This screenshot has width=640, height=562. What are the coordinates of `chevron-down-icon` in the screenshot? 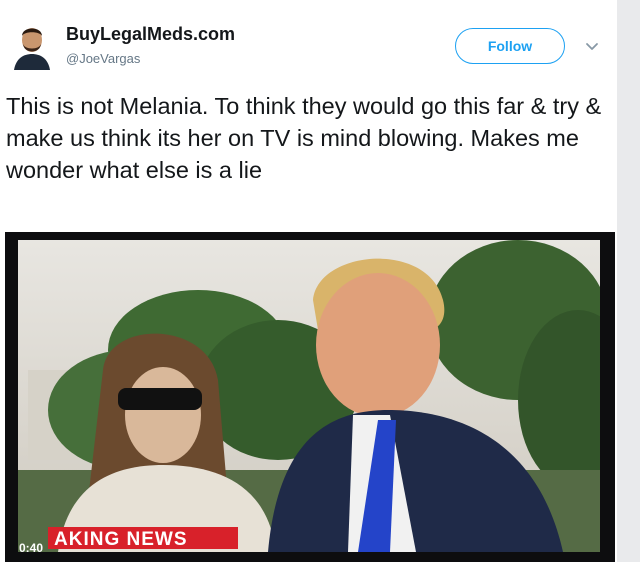 It's located at (592, 46).